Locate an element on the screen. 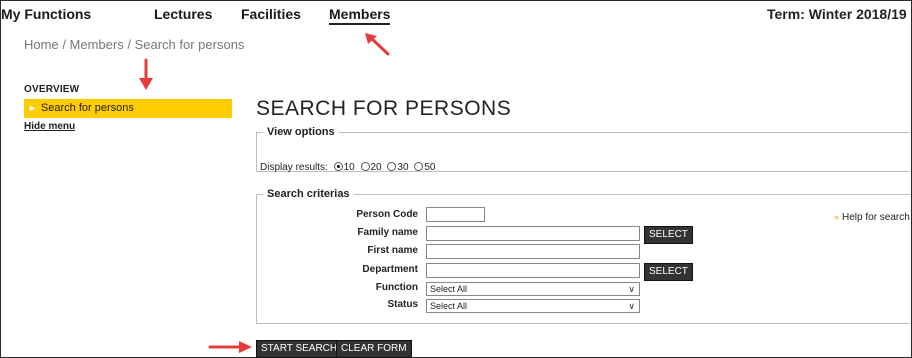 This screenshot has width=912, height=358. function-label: Function is located at coordinates (396, 287).